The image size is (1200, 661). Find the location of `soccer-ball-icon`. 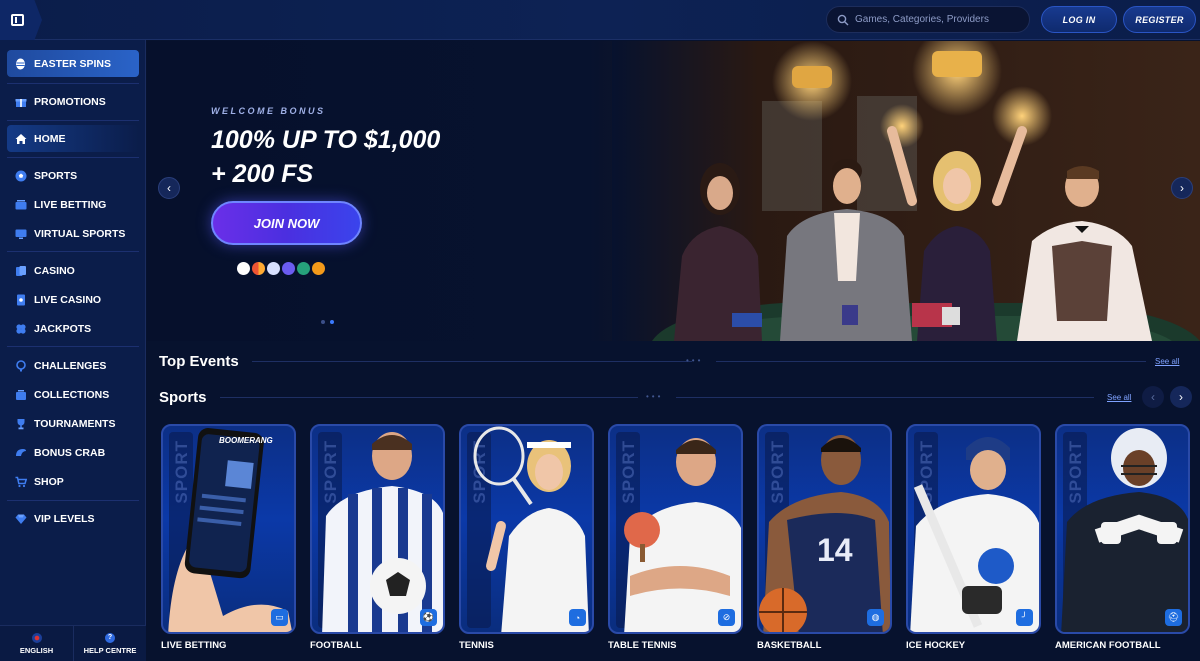

soccer-ball-icon is located at coordinates (20, 175).